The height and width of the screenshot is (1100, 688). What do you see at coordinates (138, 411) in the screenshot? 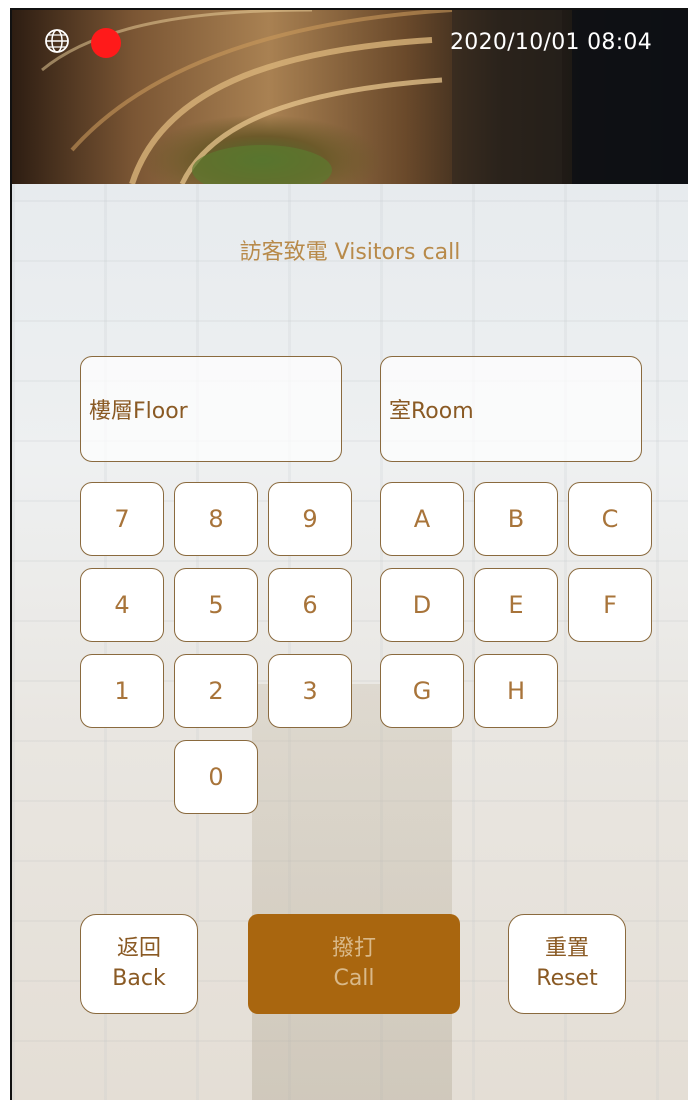
I see `floor-input-label: 樓層Floor` at bounding box center [138, 411].